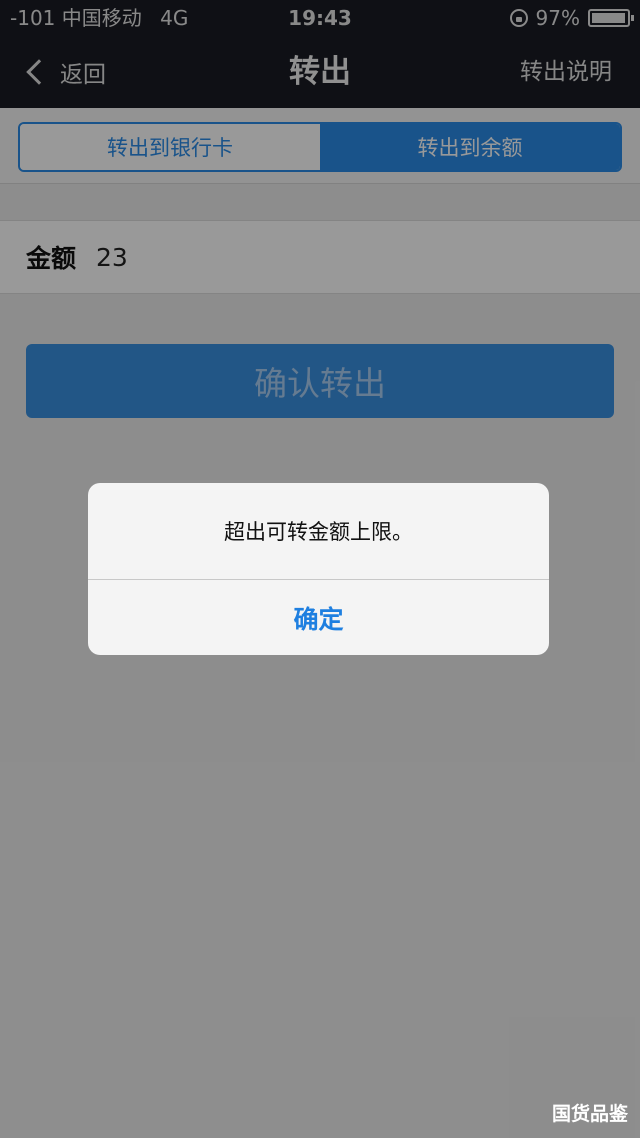  Describe the element at coordinates (589, 1114) in the screenshot. I see `watermark: 国货品鉴` at that location.